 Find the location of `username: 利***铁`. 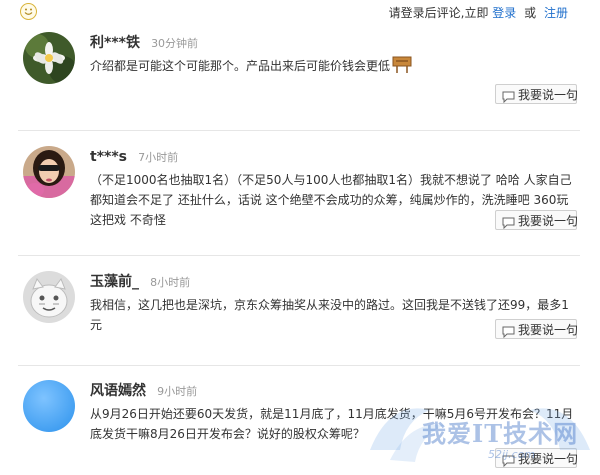

username: 利***铁 is located at coordinates (115, 43).